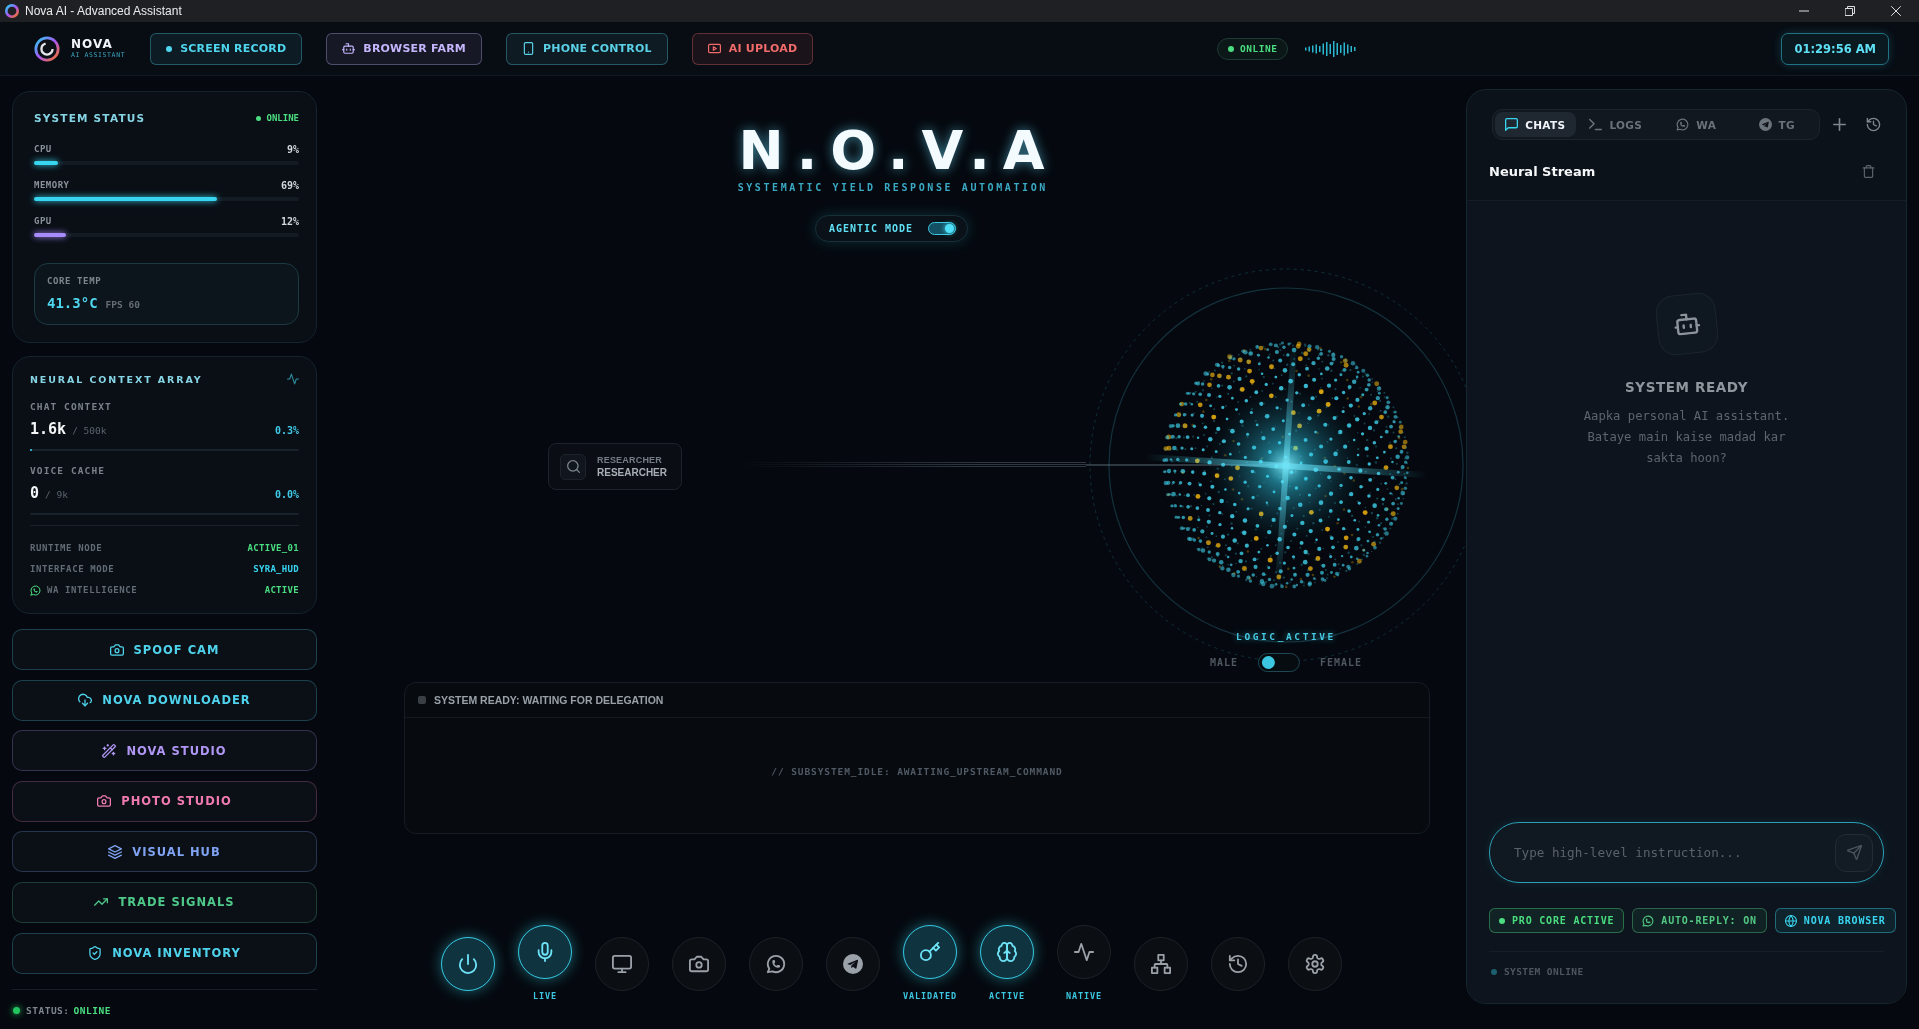  I want to click on status-chip: AUTO-REPLY: ON, so click(1699, 920).